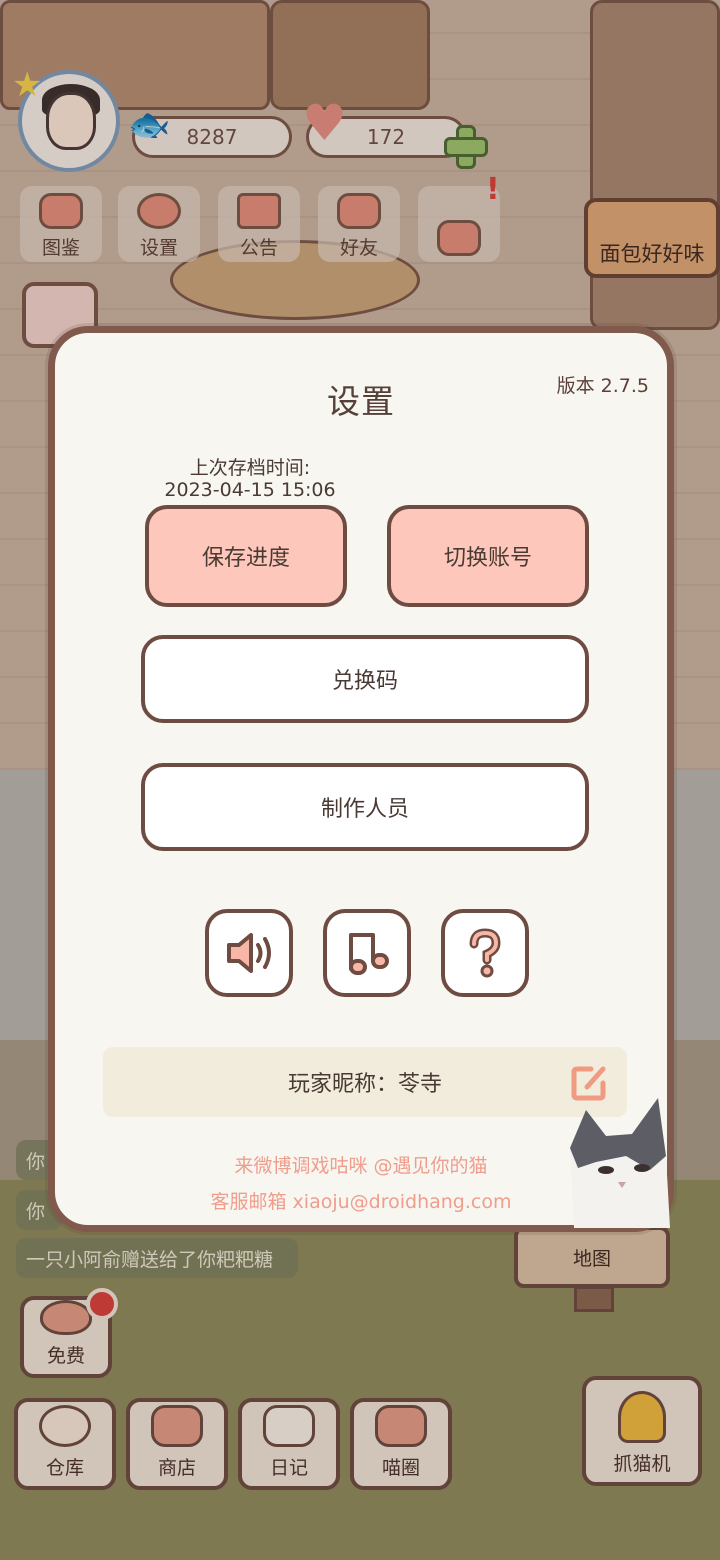 Image resolution: width=720 pixels, height=1560 pixels. What do you see at coordinates (250, 468) in the screenshot?
I see `last-save-label: 上次存档时间:` at bounding box center [250, 468].